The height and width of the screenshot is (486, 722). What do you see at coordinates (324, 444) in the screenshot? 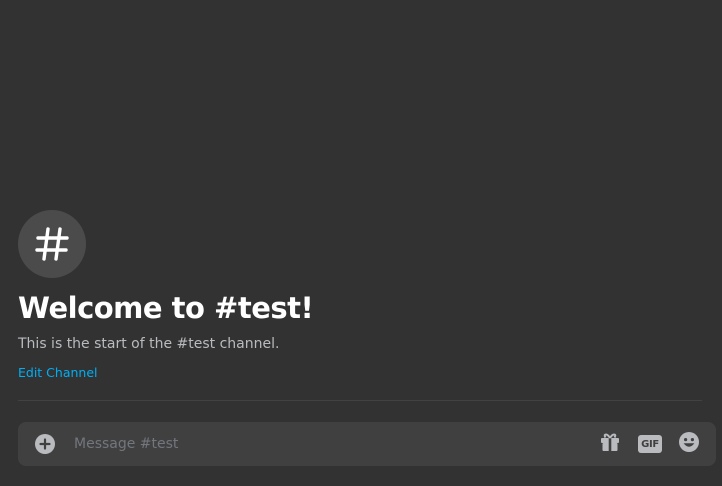
I see `message-input` at bounding box center [324, 444].